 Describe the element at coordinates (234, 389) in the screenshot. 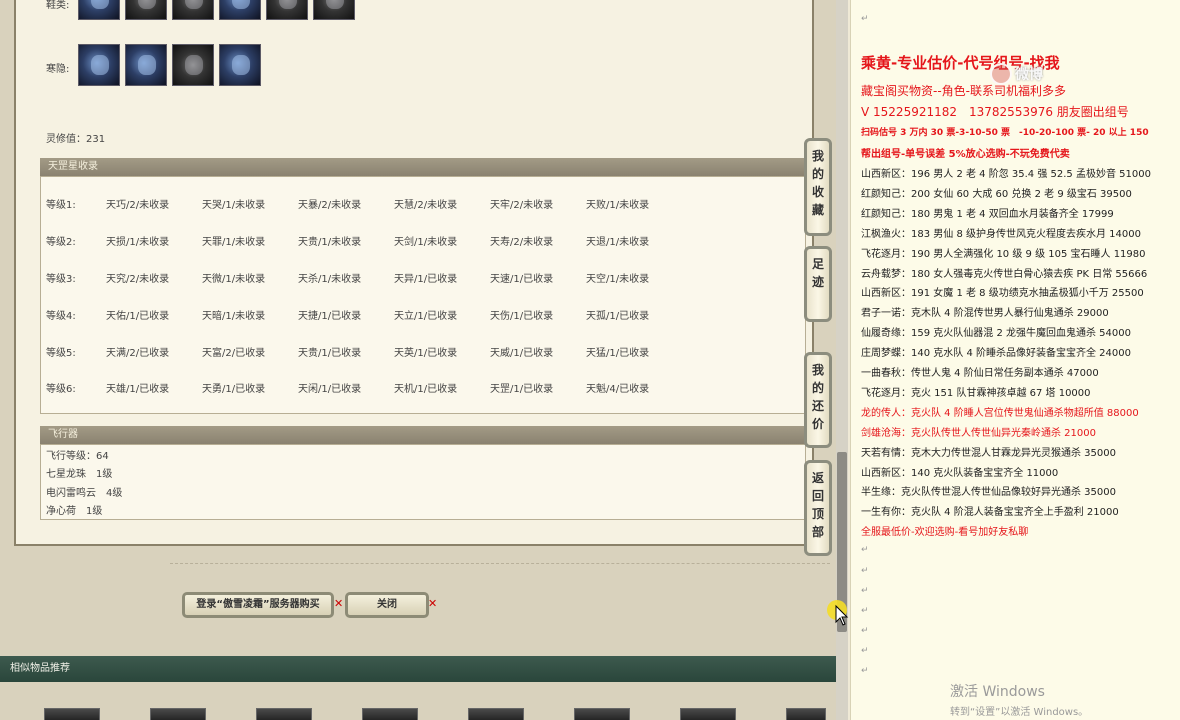

I see `grade-cell: 天勇/1/已收录` at that location.